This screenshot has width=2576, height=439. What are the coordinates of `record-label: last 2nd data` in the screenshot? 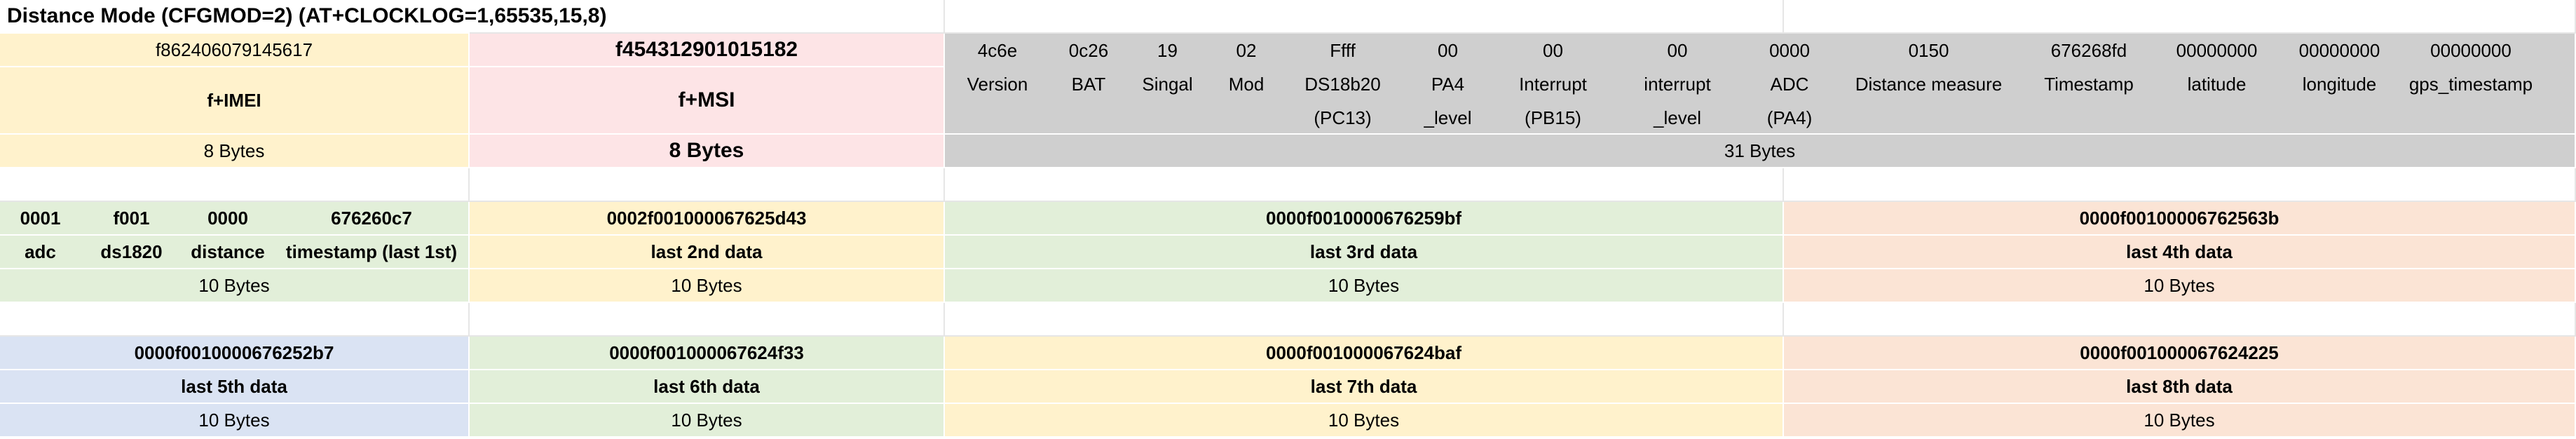 It's located at (707, 252).